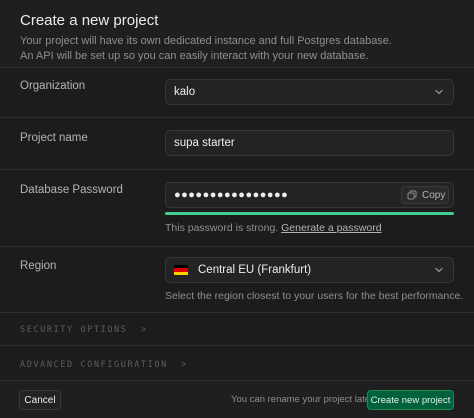 The width and height of the screenshot is (474, 418). I want to click on database-password-label: Database Password, so click(71, 190).